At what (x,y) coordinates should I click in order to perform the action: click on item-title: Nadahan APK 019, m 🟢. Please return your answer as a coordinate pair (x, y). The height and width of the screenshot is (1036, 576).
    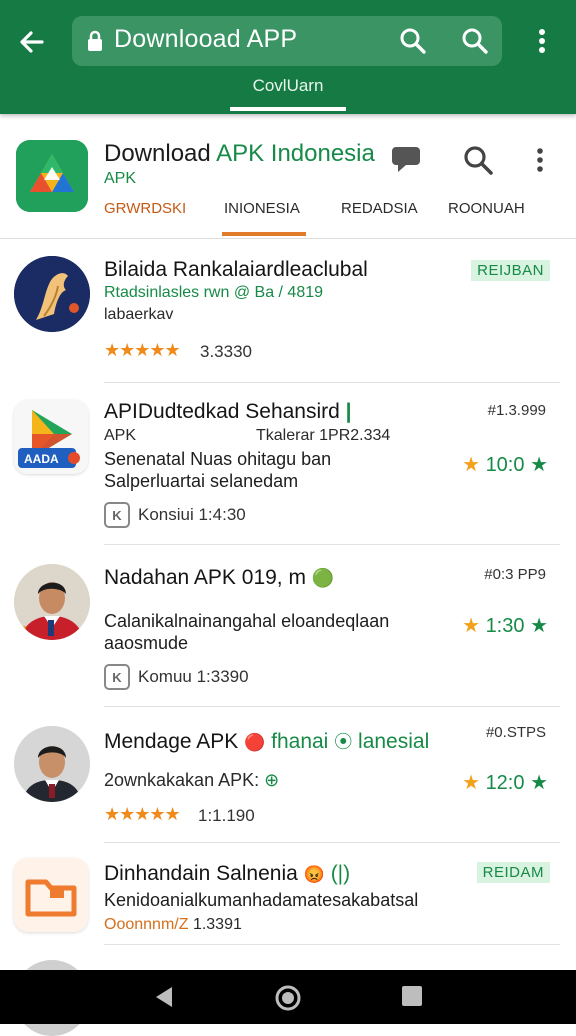
    Looking at the image, I should click on (219, 578).